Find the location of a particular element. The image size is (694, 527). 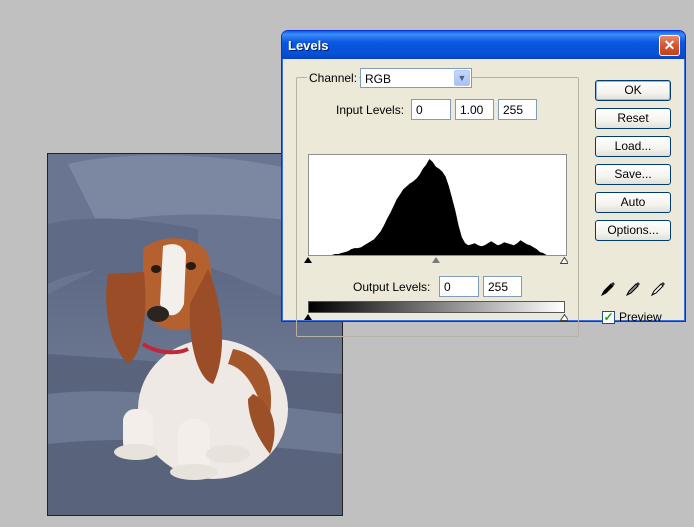

reset-button: Reset is located at coordinates (633, 118).